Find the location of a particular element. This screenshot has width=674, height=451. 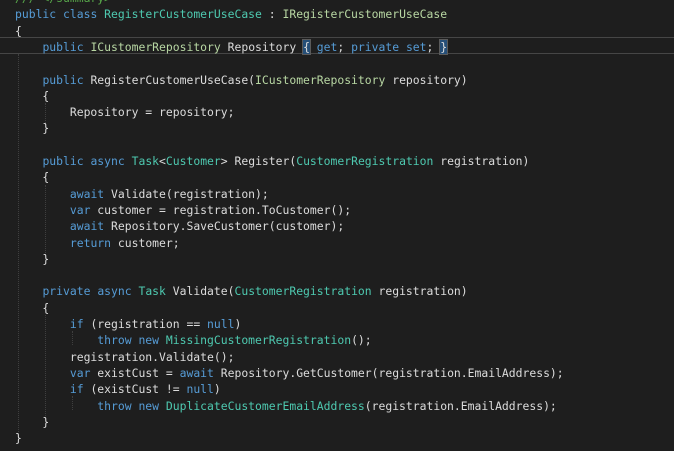

code-token: Repository.SaveCustomer(customer); is located at coordinates (224, 226).